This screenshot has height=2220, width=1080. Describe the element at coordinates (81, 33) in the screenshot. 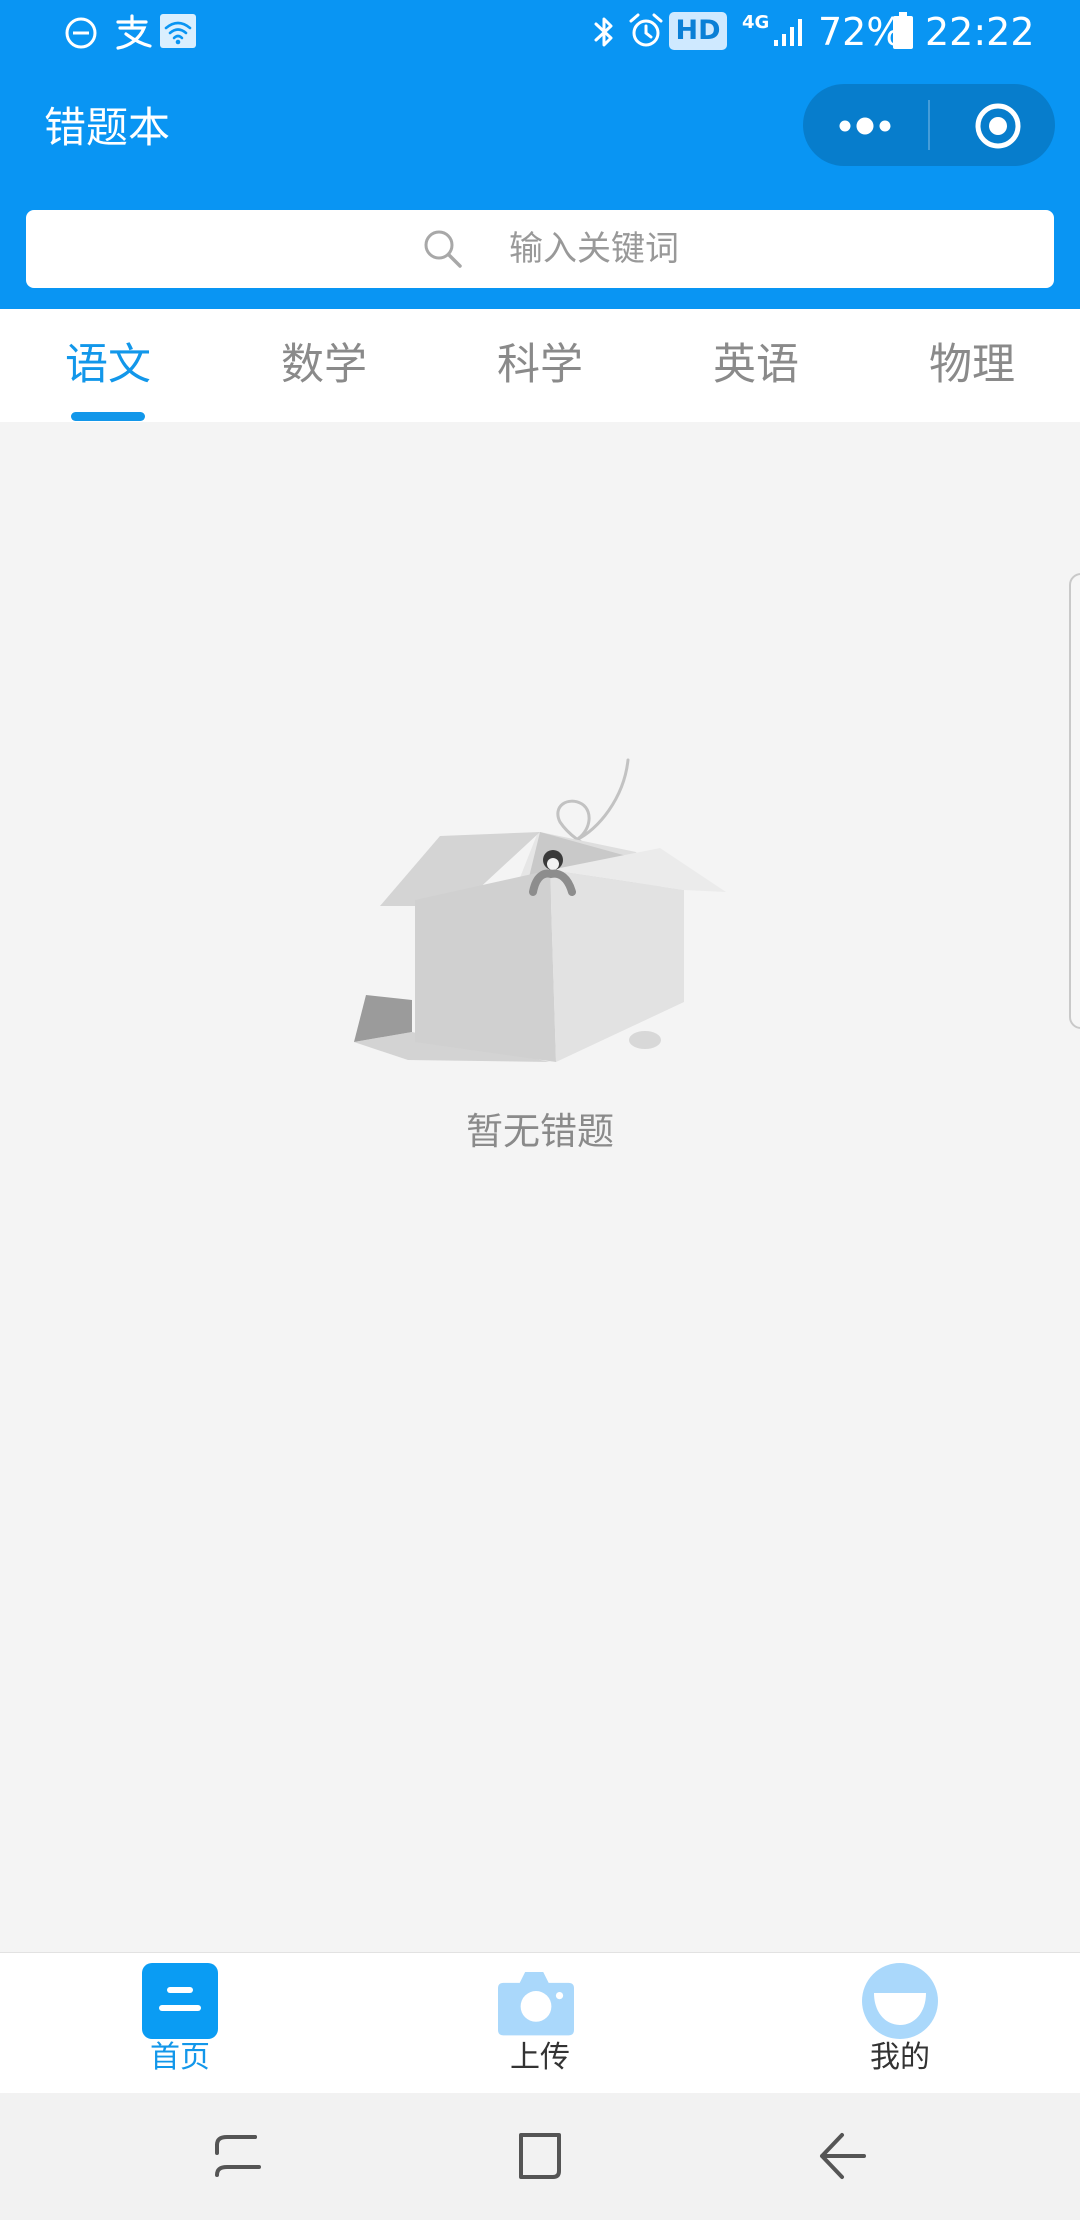

I see `dnd-icon` at that location.